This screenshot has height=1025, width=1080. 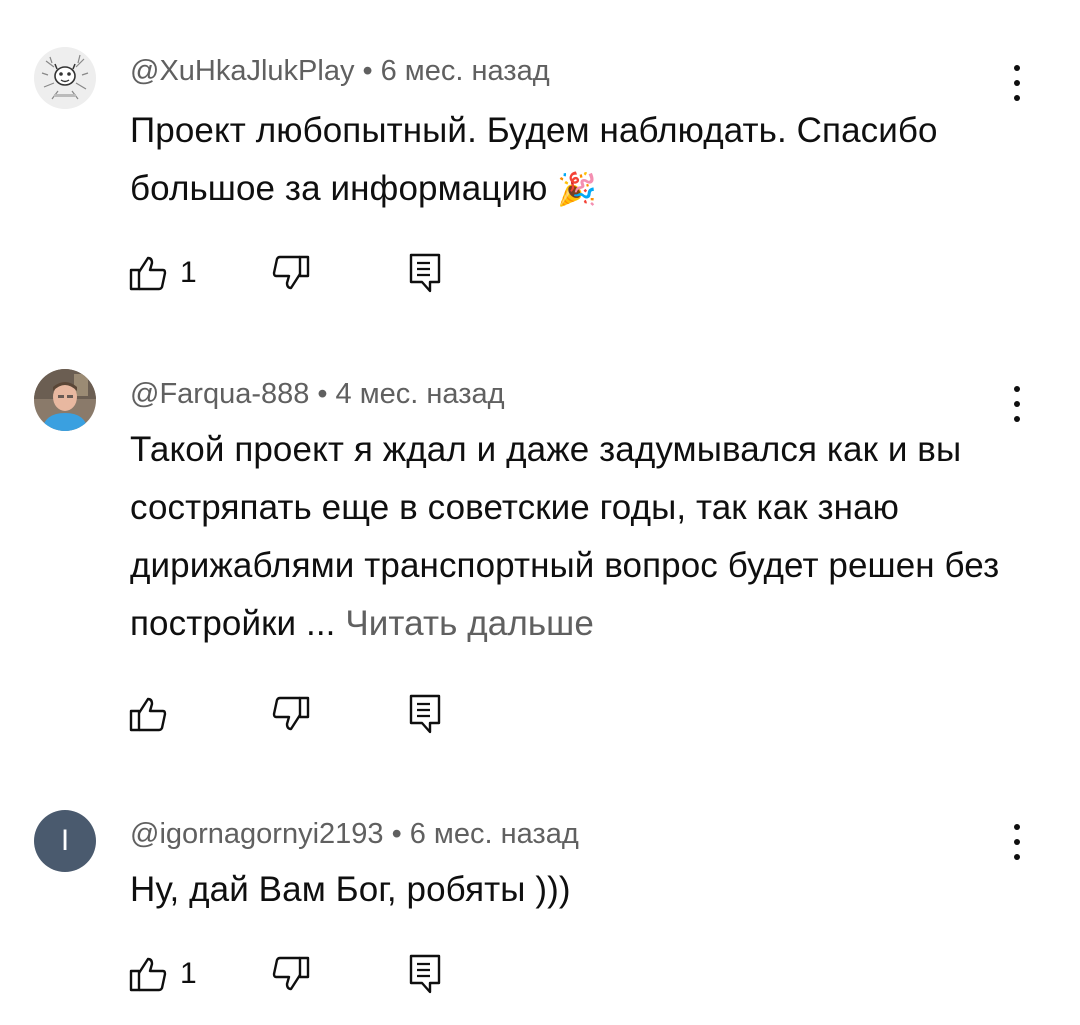 What do you see at coordinates (350, 889) in the screenshot?
I see `comment-text: Ну, дай Вам Бог, робяты )))` at bounding box center [350, 889].